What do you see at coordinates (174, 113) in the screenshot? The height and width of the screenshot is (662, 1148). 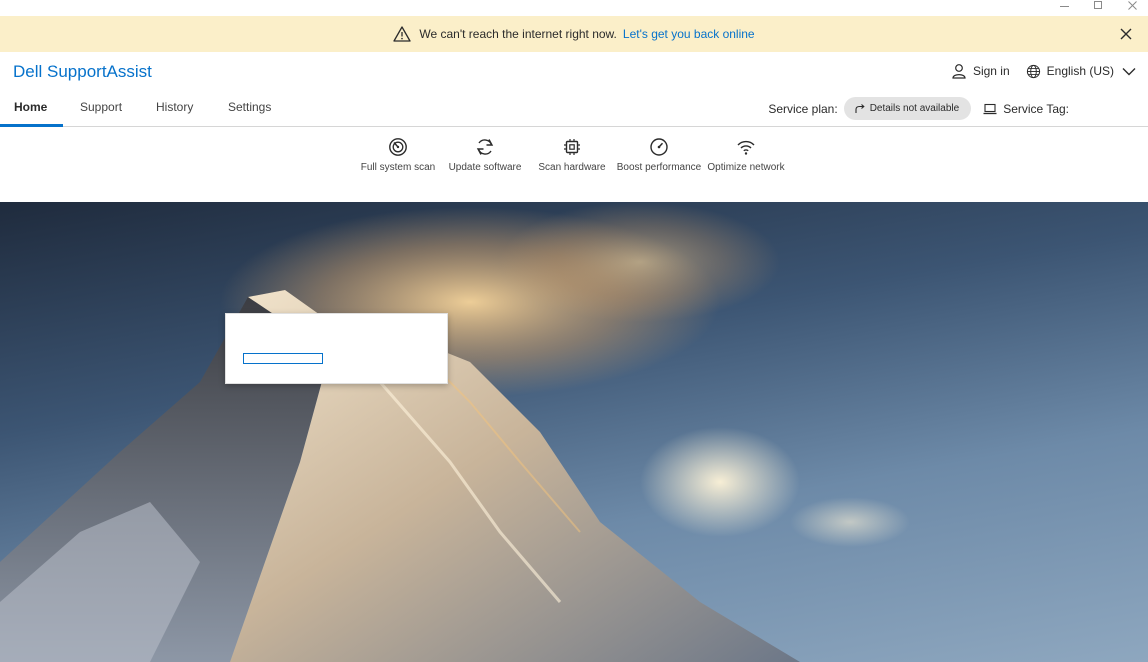 I see `tab-history: History` at bounding box center [174, 113].